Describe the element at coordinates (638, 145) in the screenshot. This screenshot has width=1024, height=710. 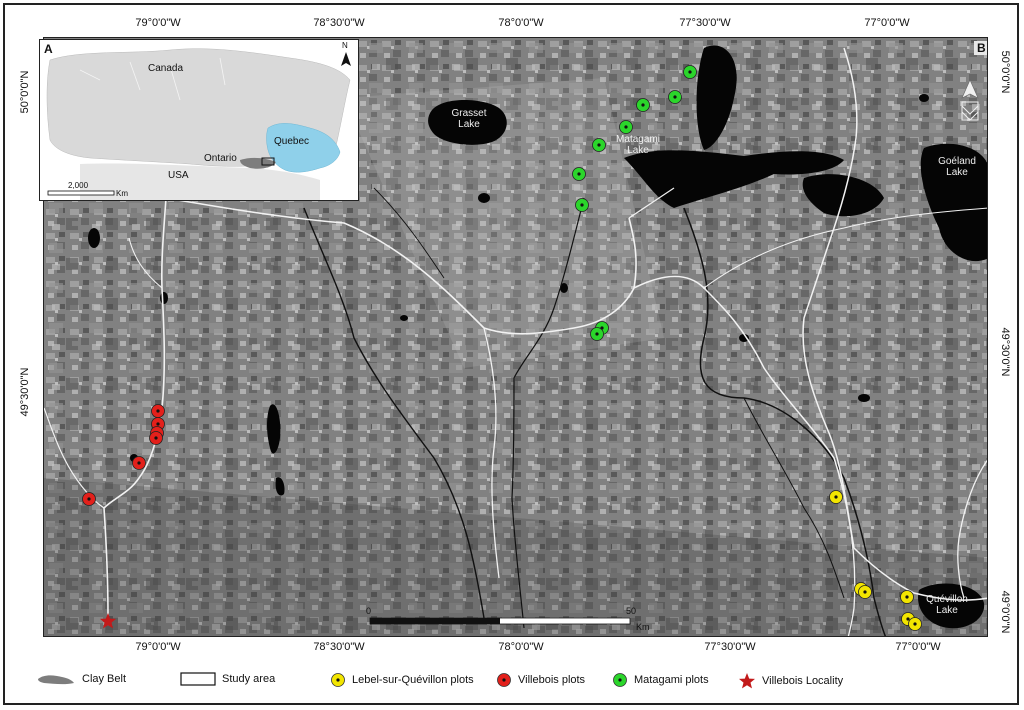
I see `lake-label-matagami: Matagami Lake` at that location.